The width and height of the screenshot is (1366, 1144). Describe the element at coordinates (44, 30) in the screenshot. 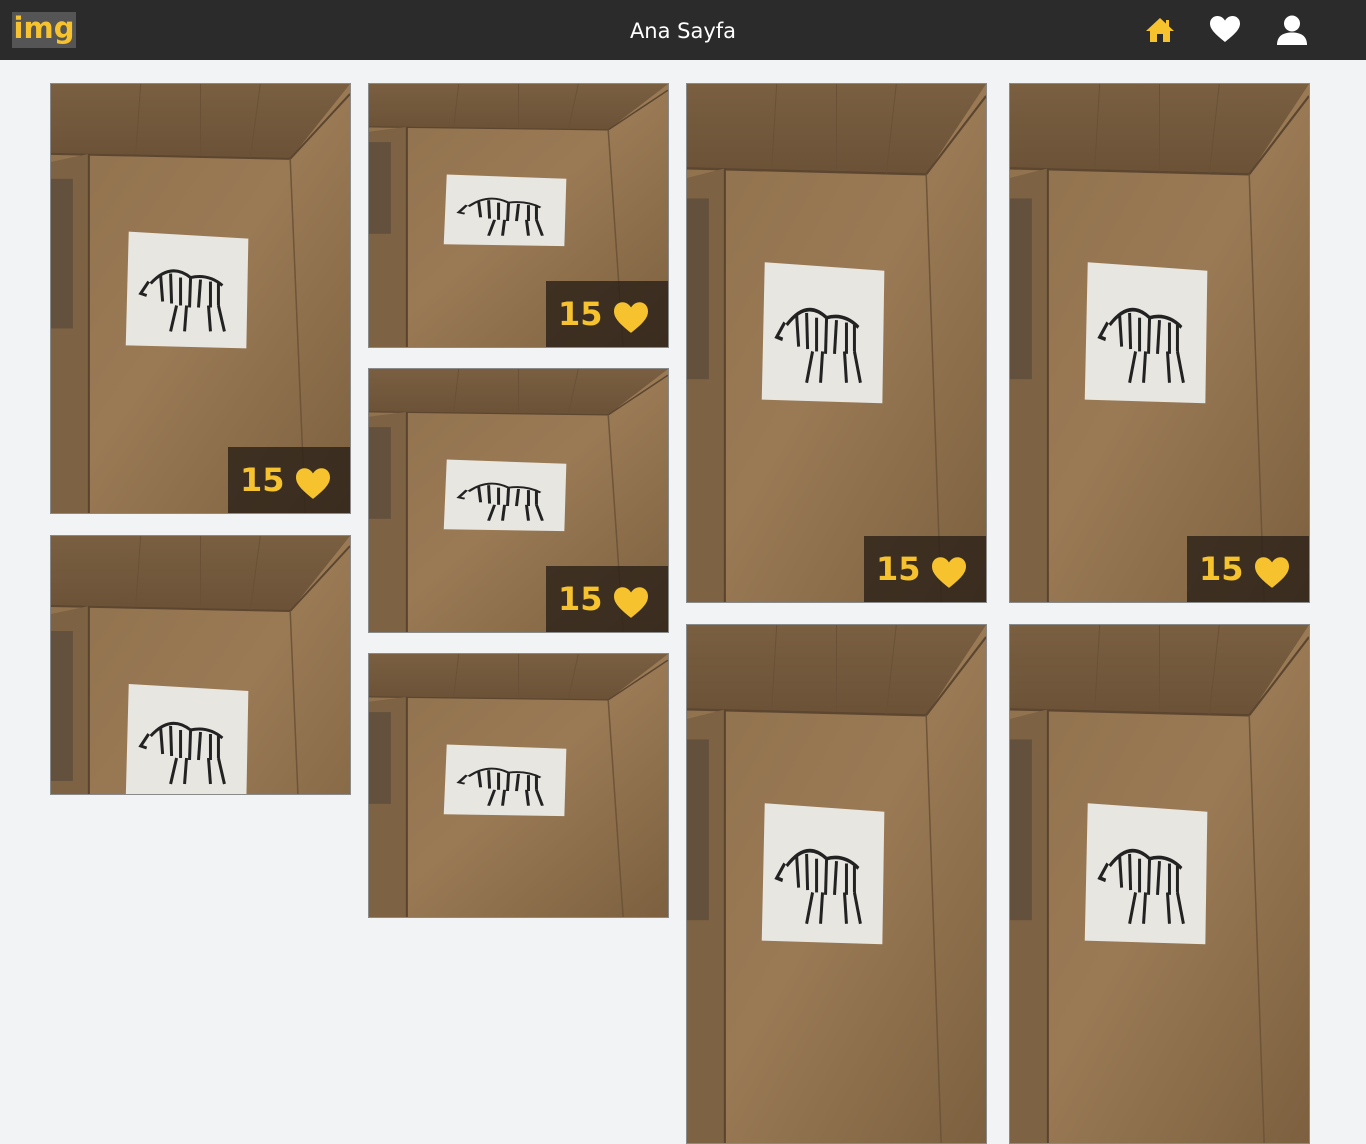

I see `app-logo: img` at that location.